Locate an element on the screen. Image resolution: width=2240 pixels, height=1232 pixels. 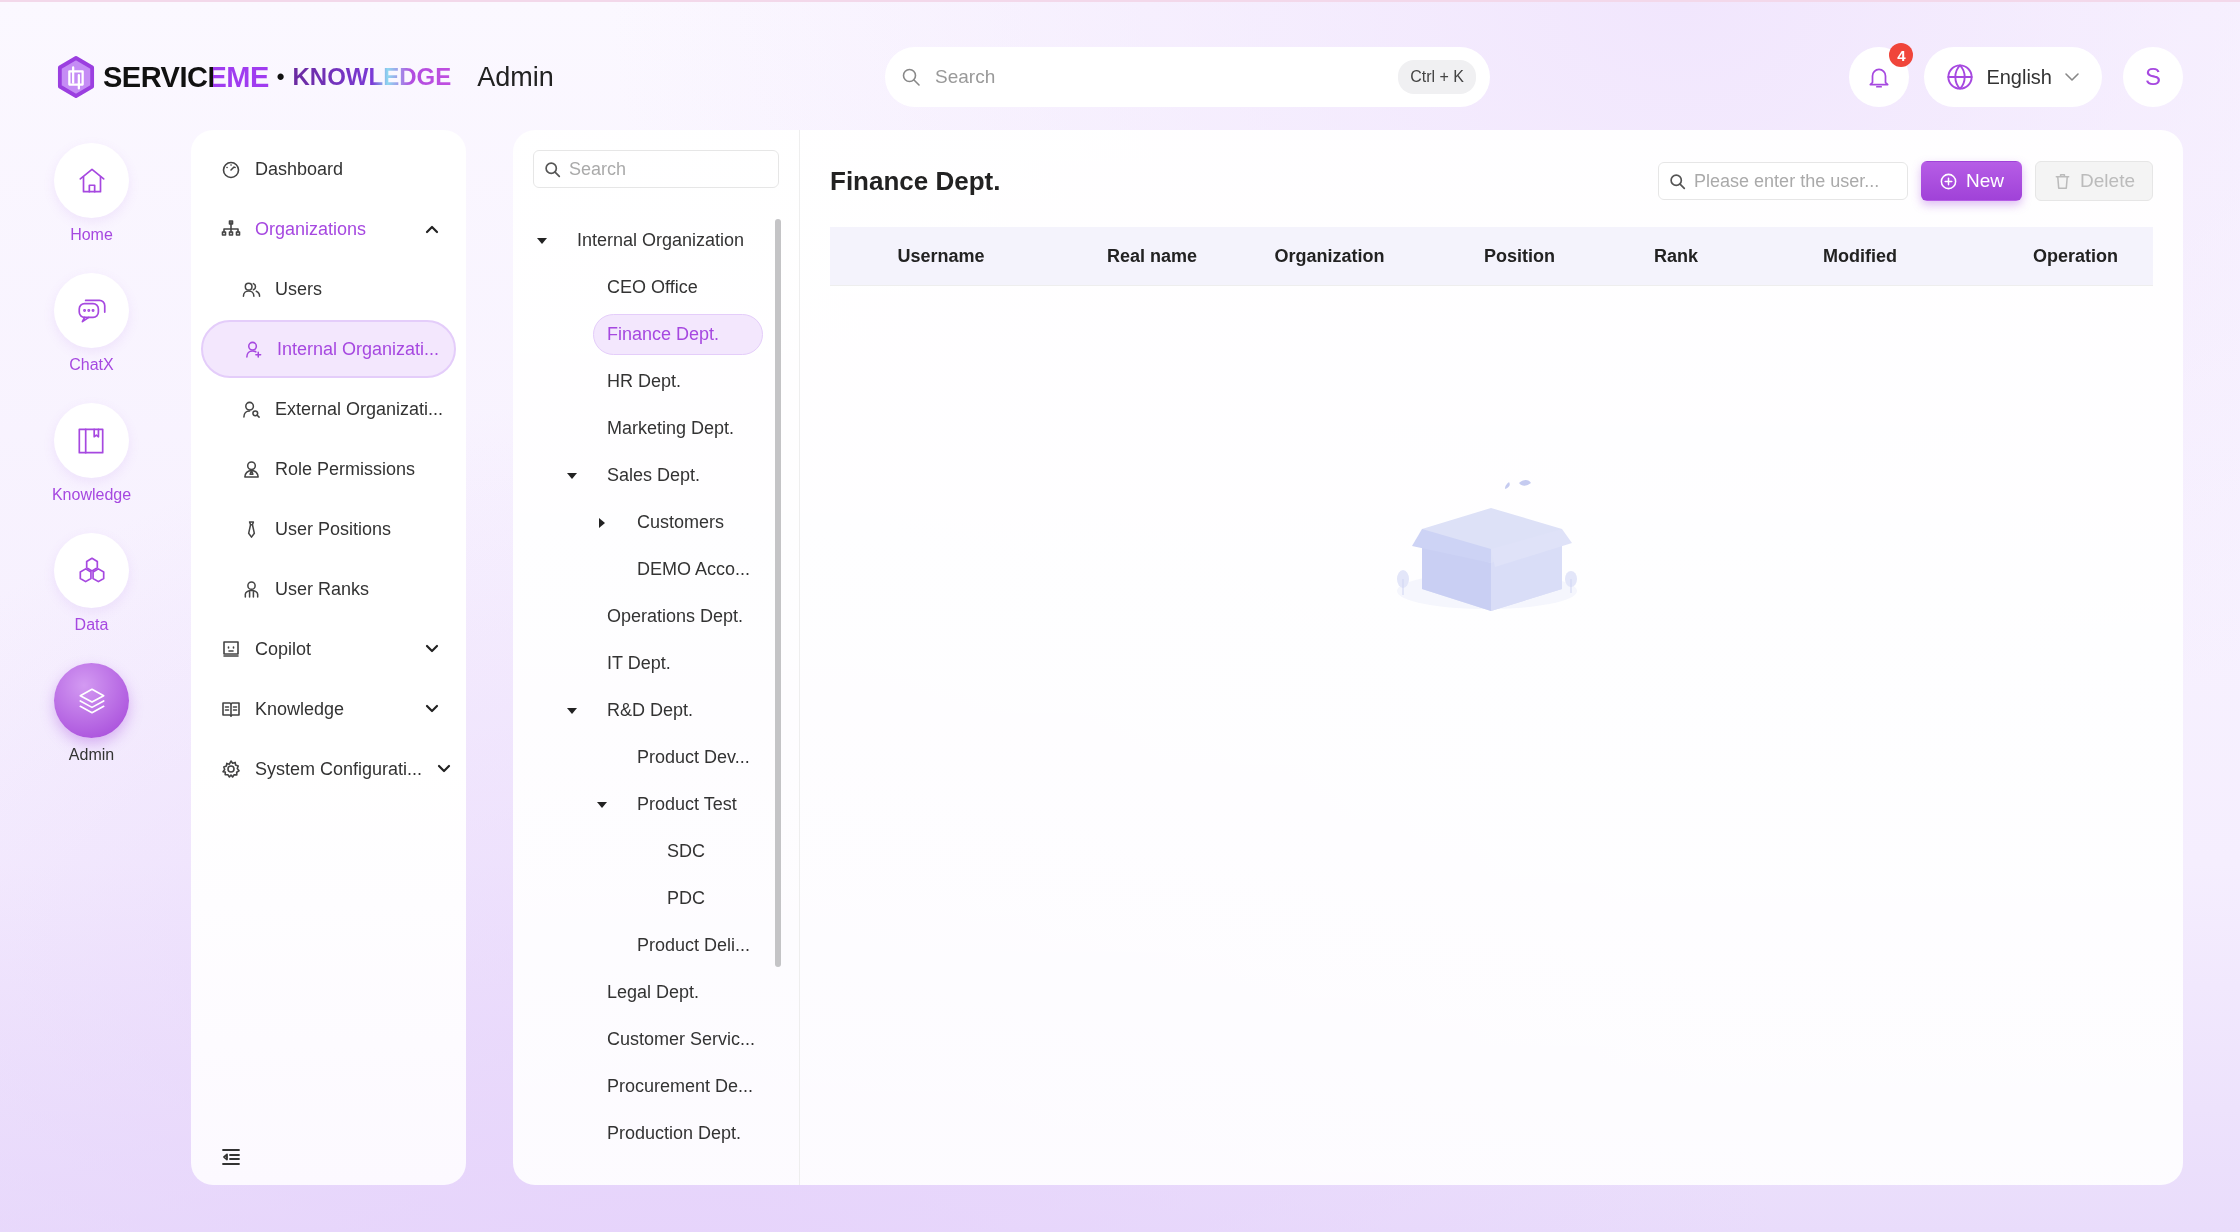
rail-label: Admin is located at coordinates (91, 755).